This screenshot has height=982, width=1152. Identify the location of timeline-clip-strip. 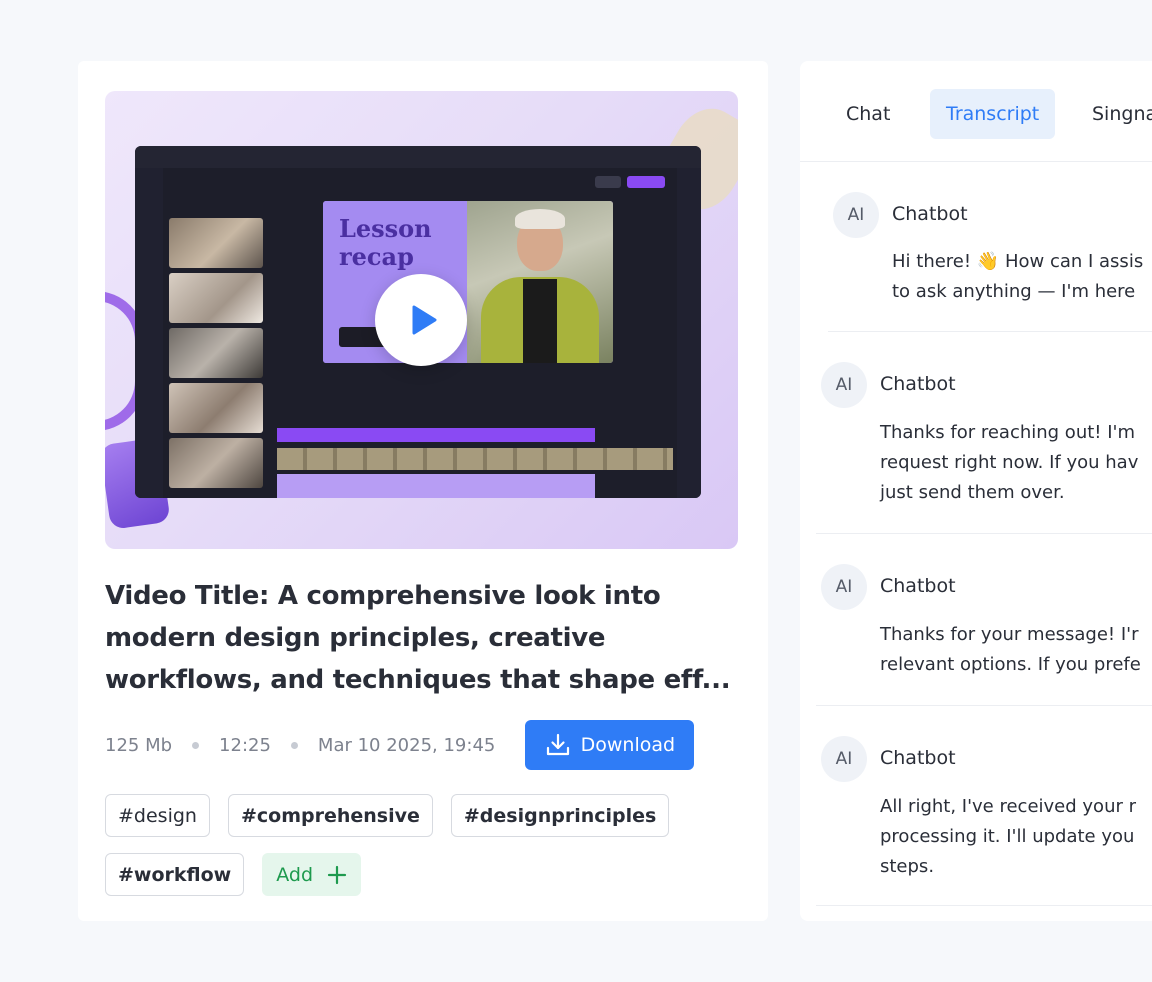
(475, 459).